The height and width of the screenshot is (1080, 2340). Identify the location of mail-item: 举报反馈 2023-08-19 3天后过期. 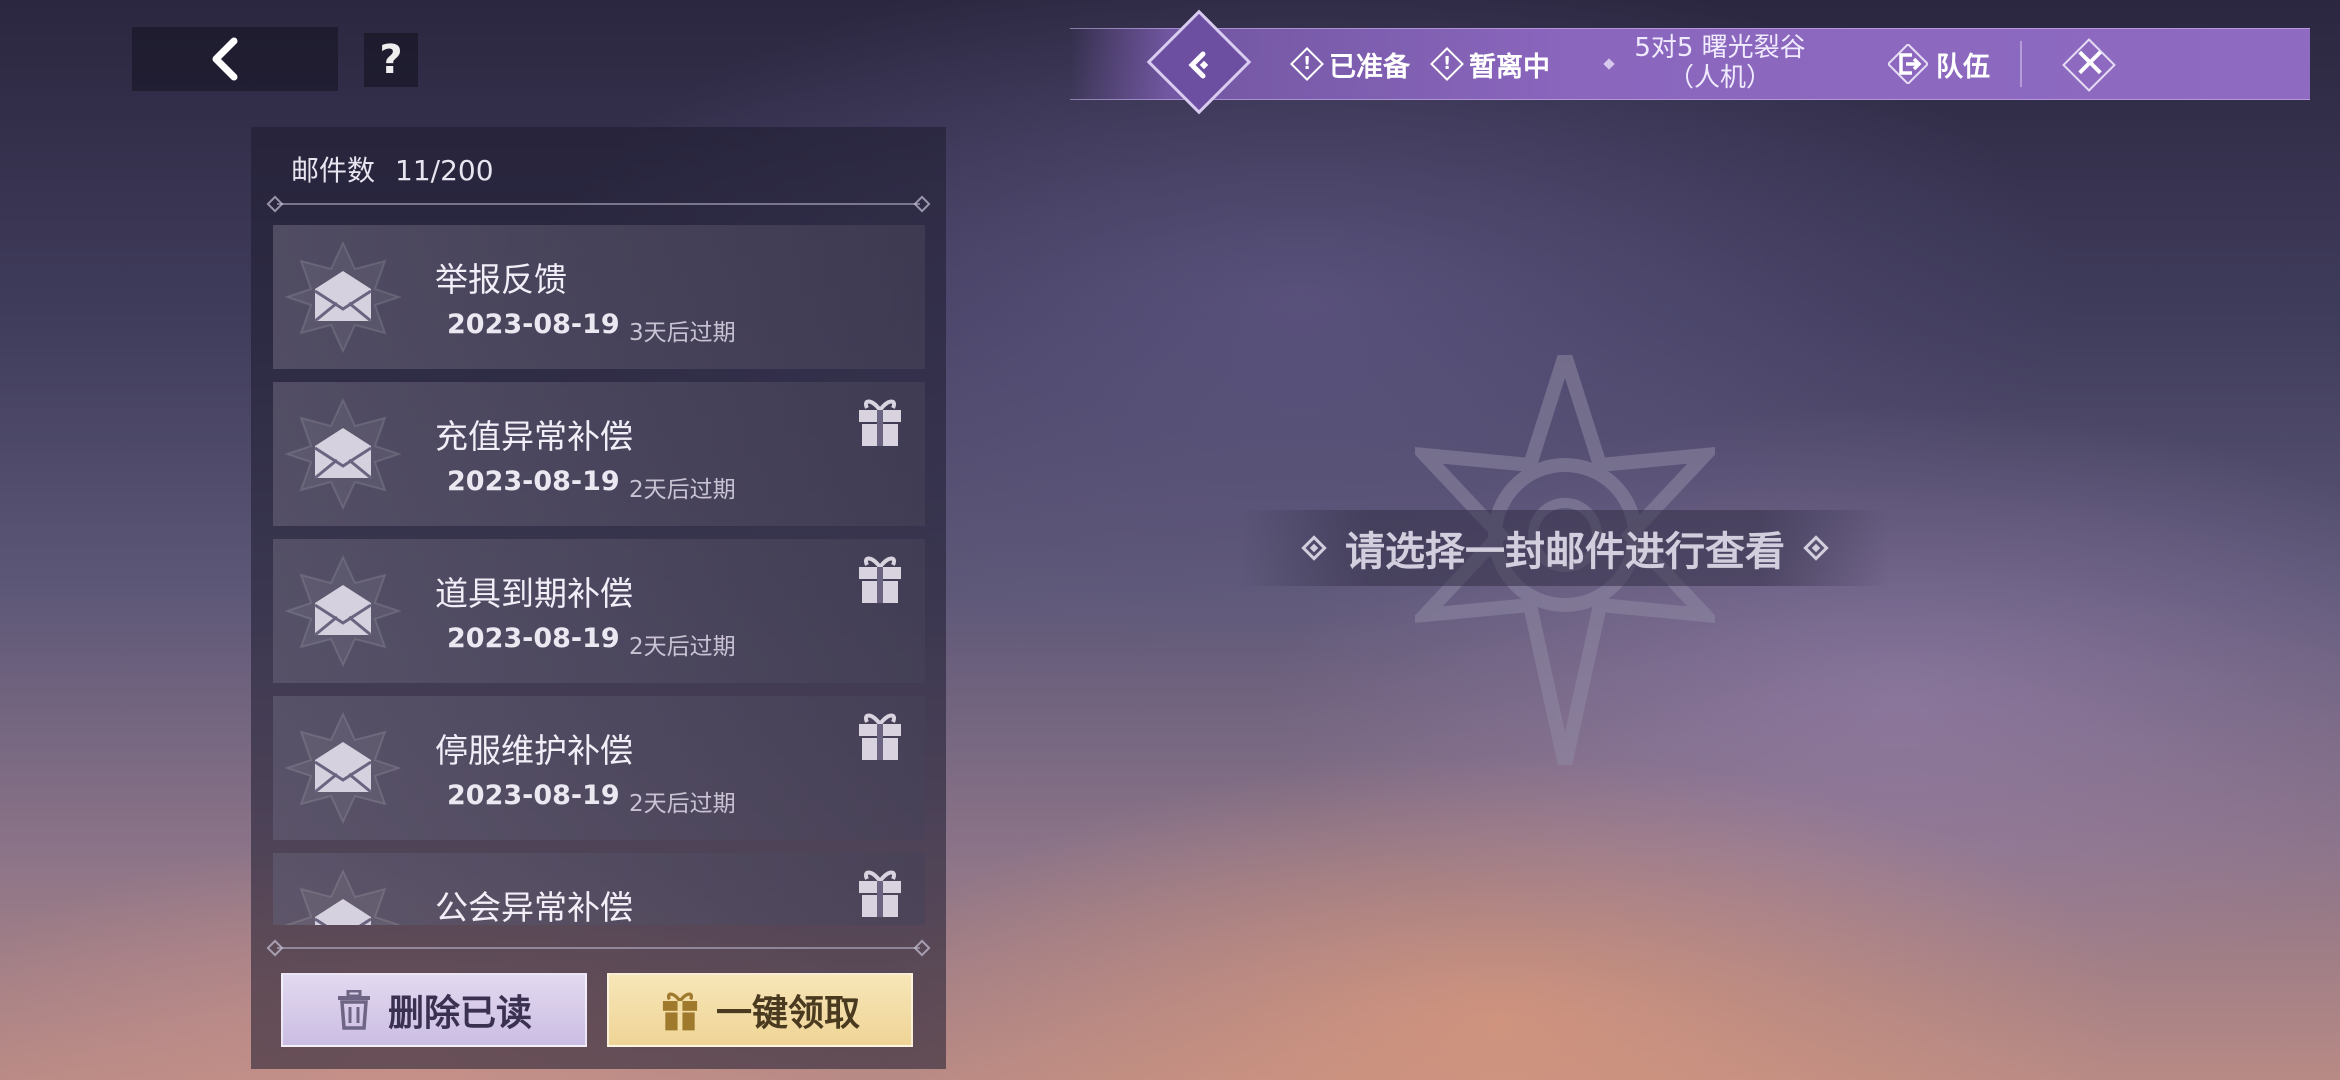
(599, 297).